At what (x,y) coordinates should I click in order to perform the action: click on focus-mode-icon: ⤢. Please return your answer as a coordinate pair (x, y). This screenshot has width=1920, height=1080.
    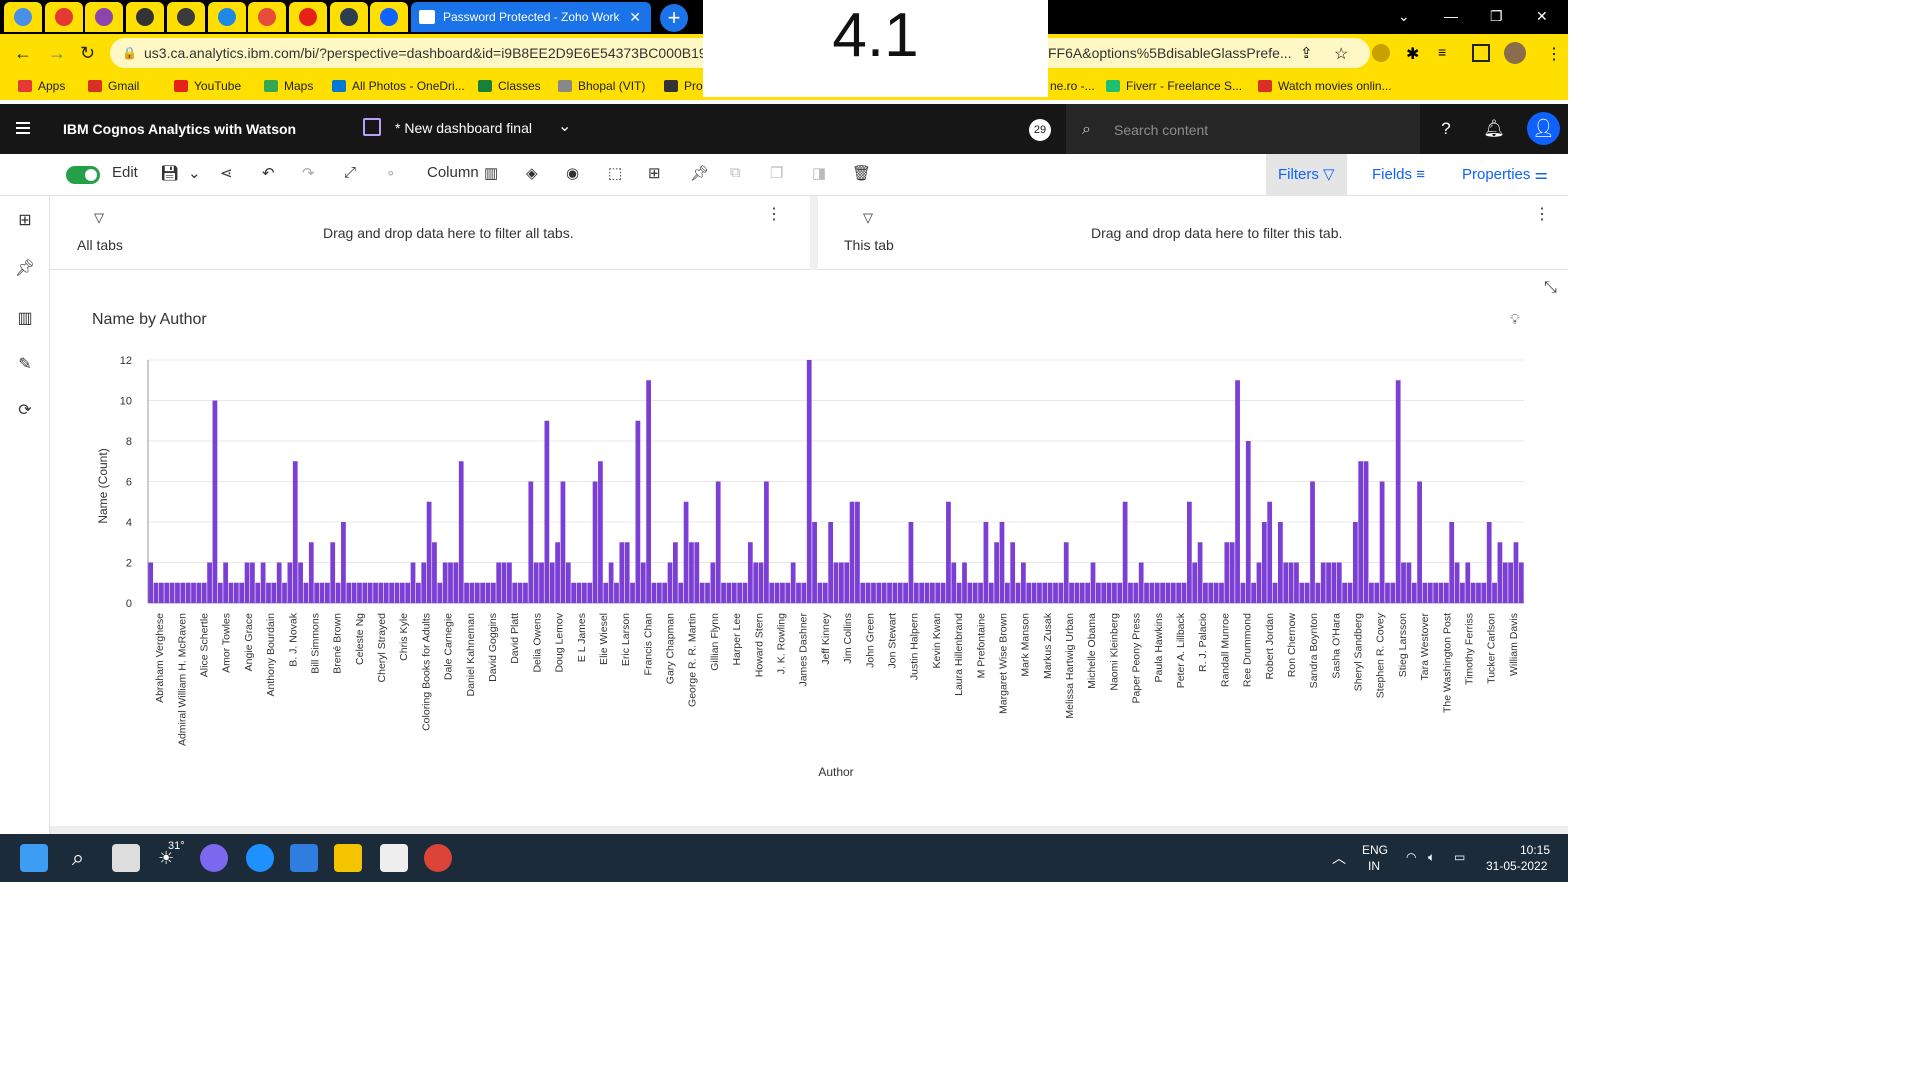
    Looking at the image, I should click on (350, 172).